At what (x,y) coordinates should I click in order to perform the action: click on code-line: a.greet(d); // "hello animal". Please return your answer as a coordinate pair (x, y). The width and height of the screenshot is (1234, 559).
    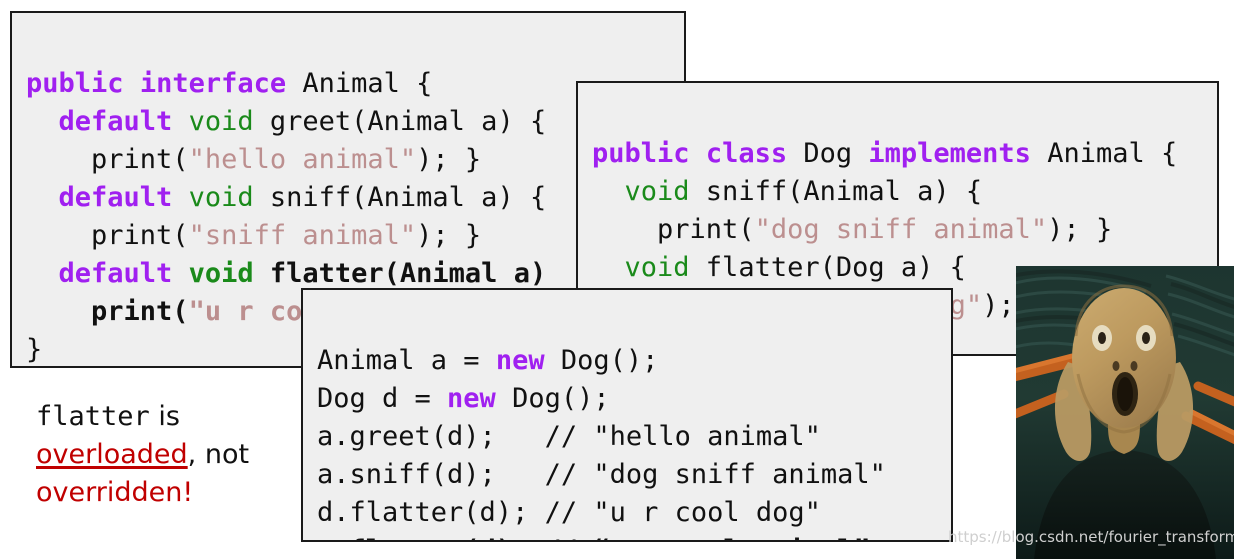
    Looking at the image, I should click on (634, 437).